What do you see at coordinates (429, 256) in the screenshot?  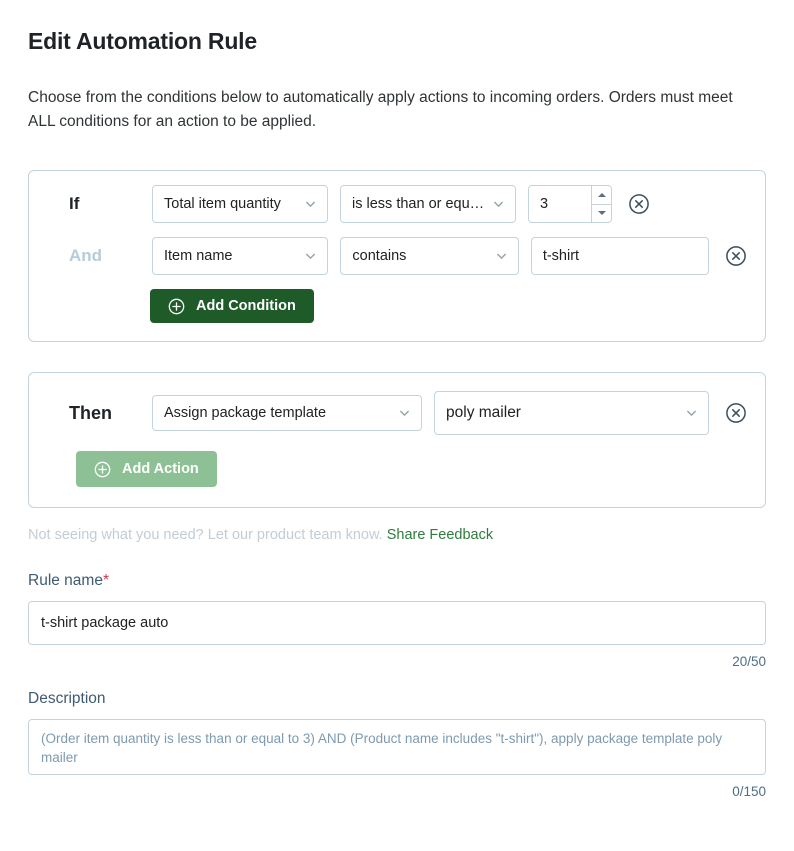 I see `condition-operator-select-2: contains` at bounding box center [429, 256].